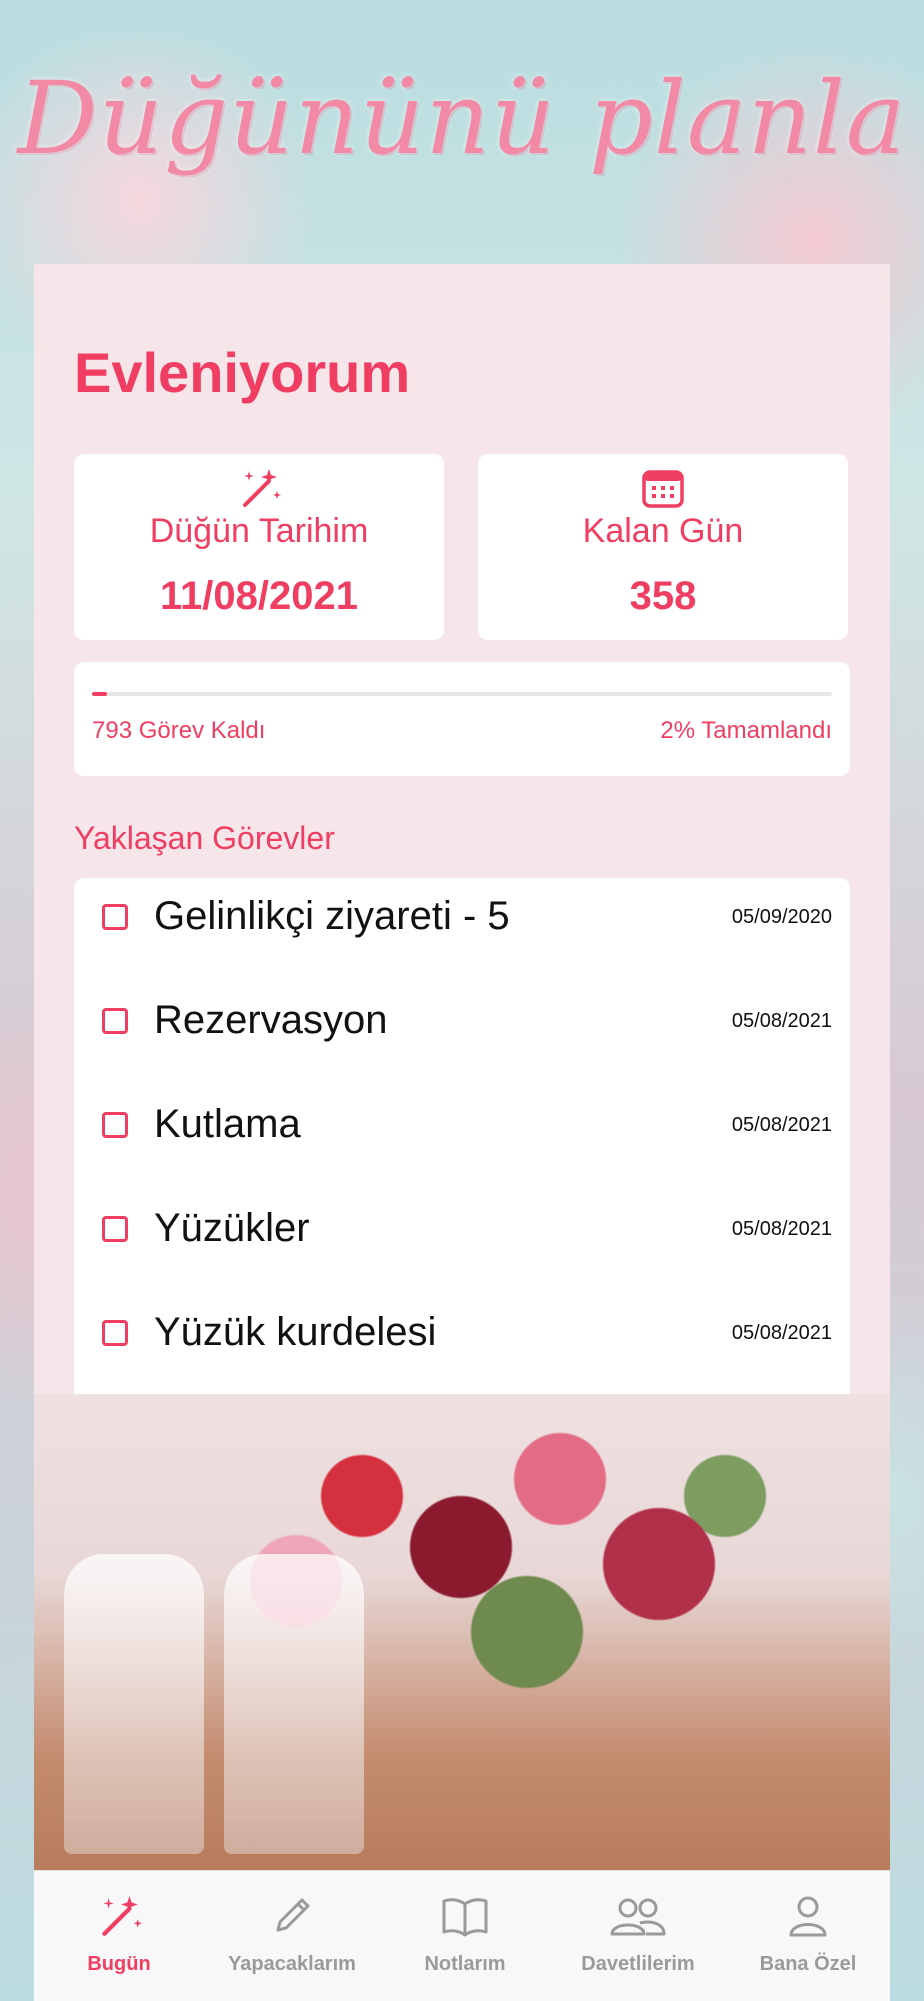 This screenshot has width=924, height=2001. What do you see at coordinates (663, 596) in the screenshot?
I see `days-left-value: 358` at bounding box center [663, 596].